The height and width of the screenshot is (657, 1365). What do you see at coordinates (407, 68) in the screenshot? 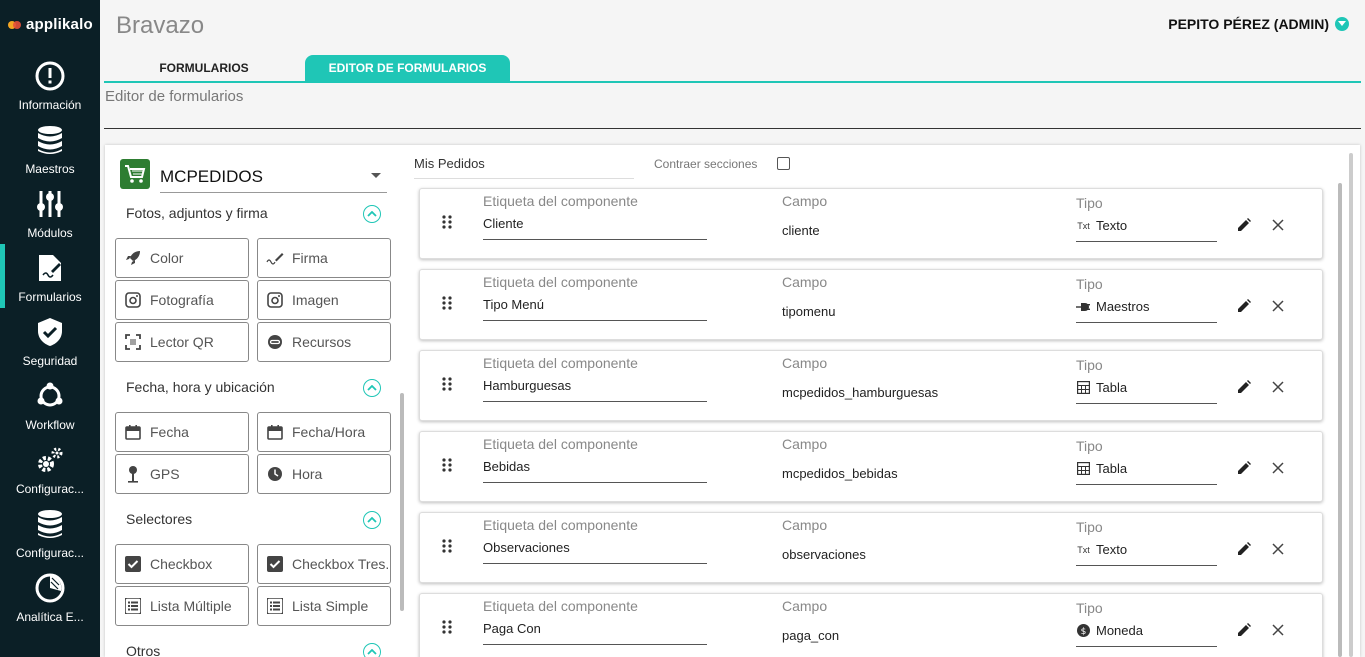
I see `tab-editor-formularios: EDITOR DE FORMULARIOS` at bounding box center [407, 68].